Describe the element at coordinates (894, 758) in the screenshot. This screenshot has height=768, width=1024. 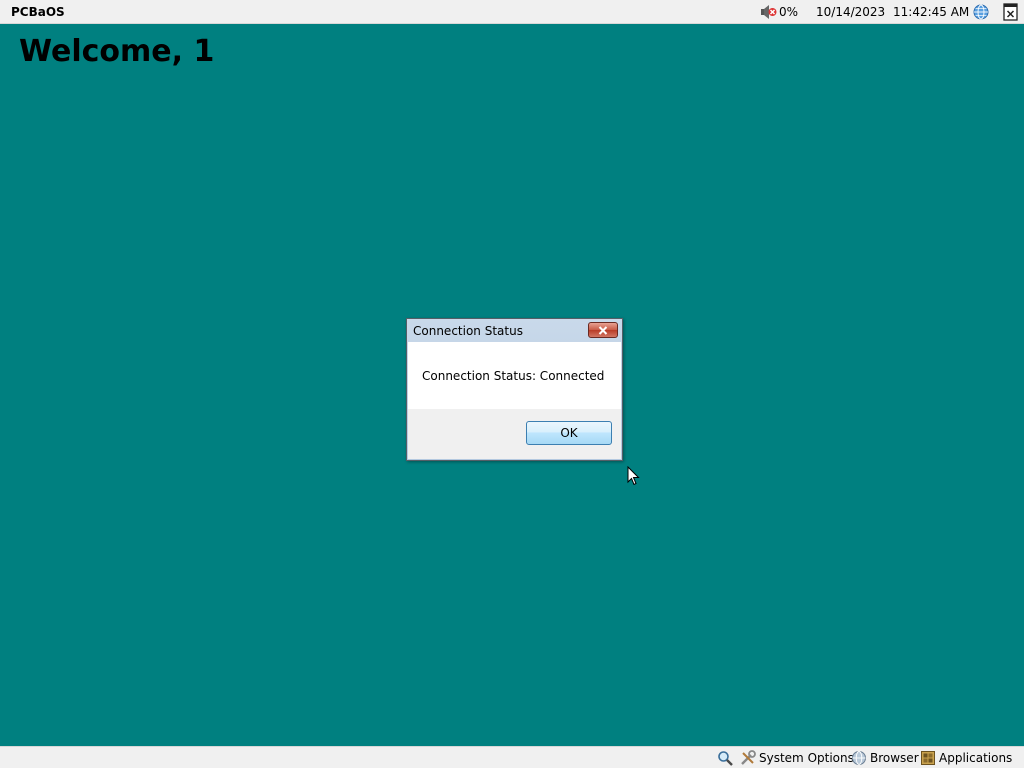
I see `browser-label: Browser` at that location.